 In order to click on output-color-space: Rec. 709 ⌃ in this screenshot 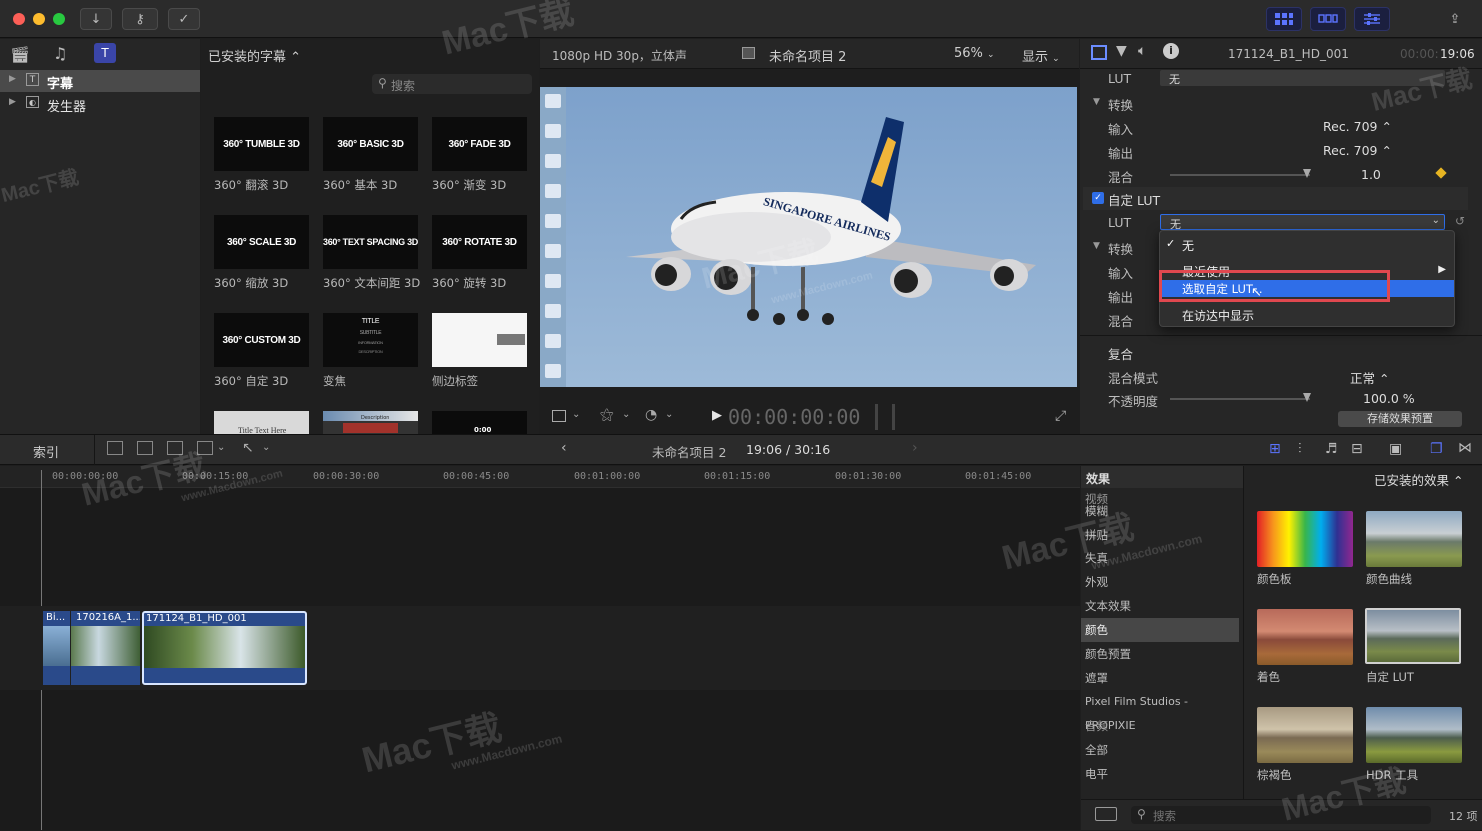, I will do `click(1357, 150)`.